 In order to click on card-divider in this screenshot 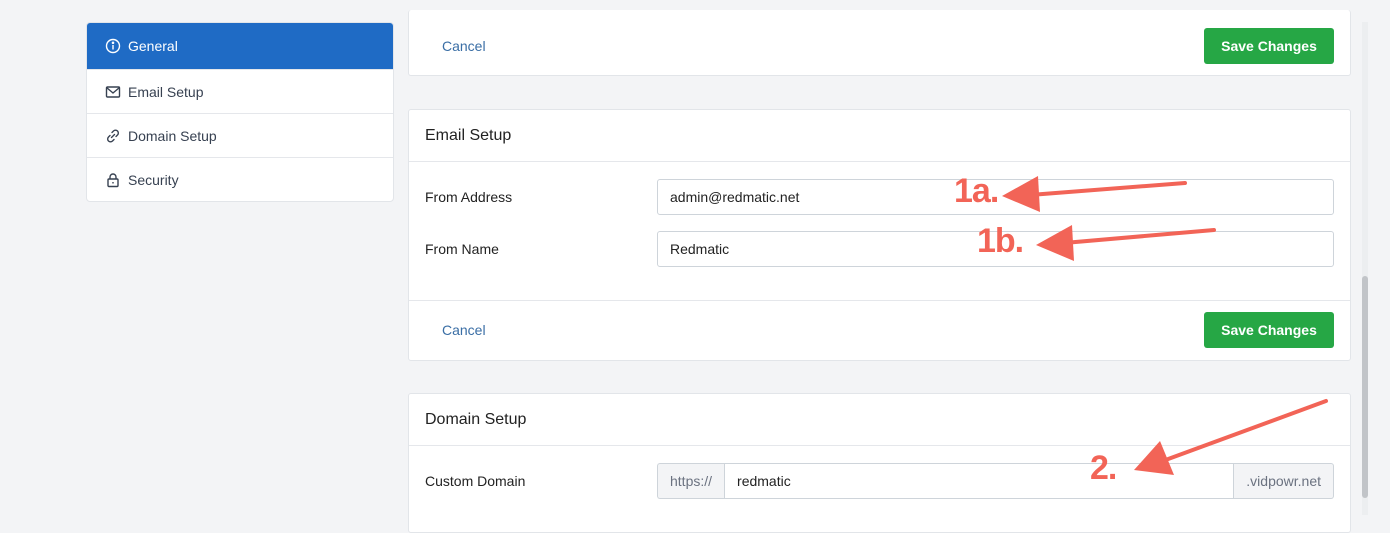, I will do `click(879, 300)`.